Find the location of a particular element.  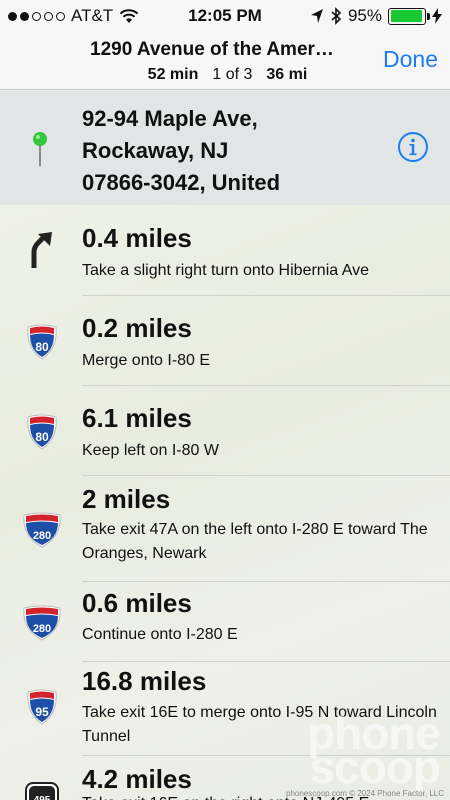

signal-strength-icon is located at coordinates (36, 16).